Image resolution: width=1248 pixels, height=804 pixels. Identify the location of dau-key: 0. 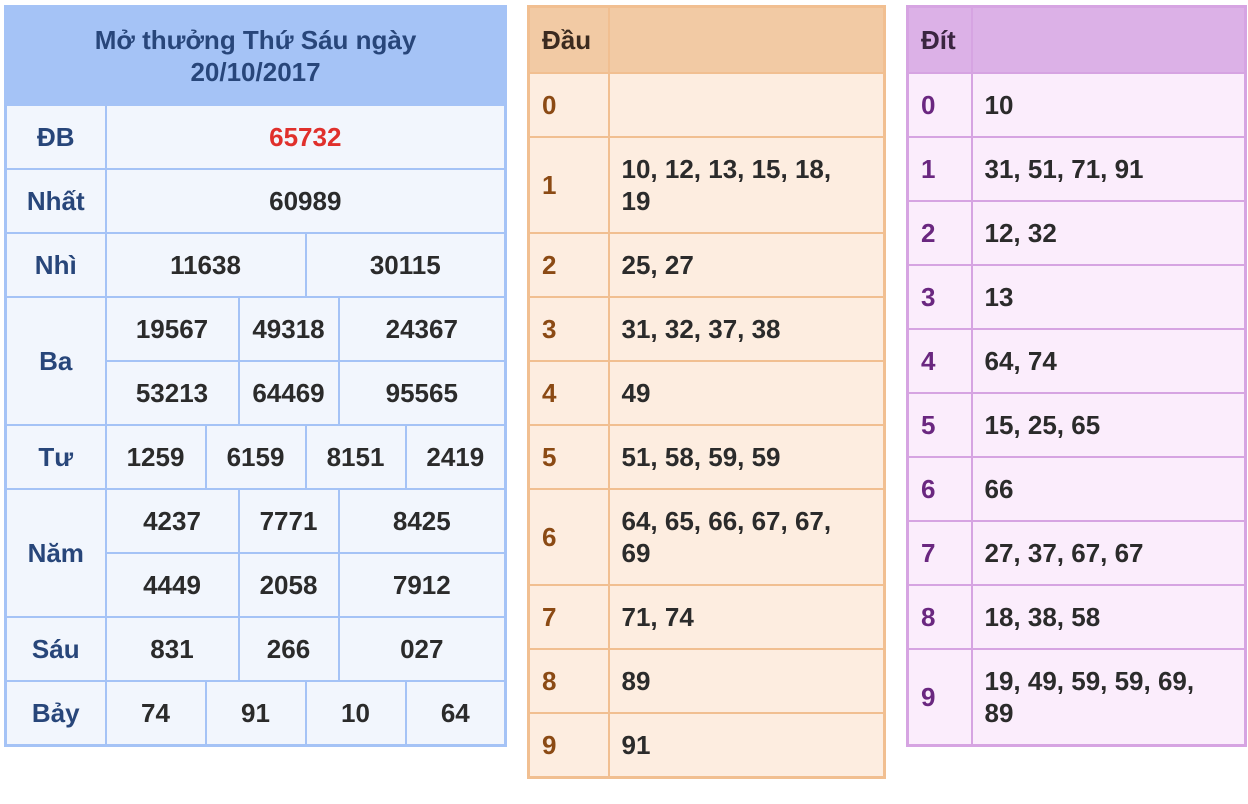
(568, 105).